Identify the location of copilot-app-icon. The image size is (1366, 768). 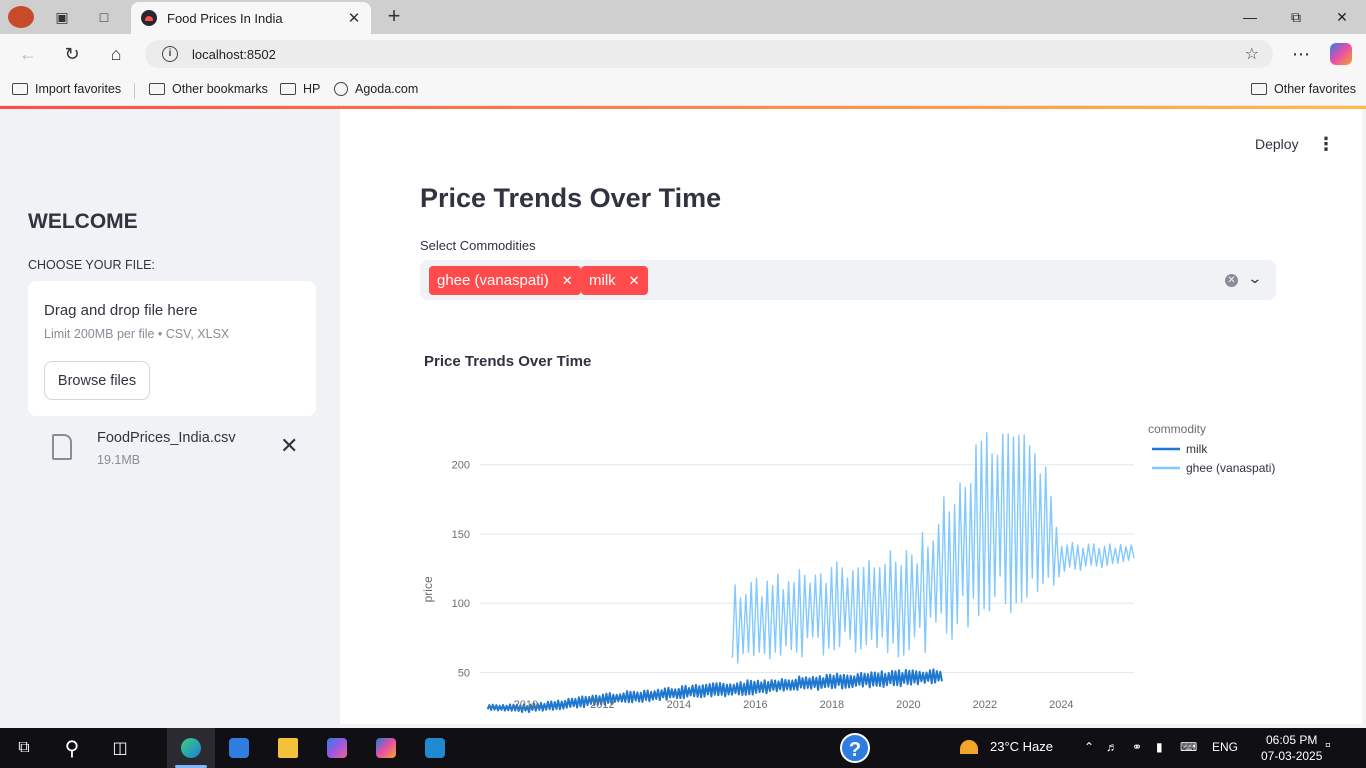
(386, 748).